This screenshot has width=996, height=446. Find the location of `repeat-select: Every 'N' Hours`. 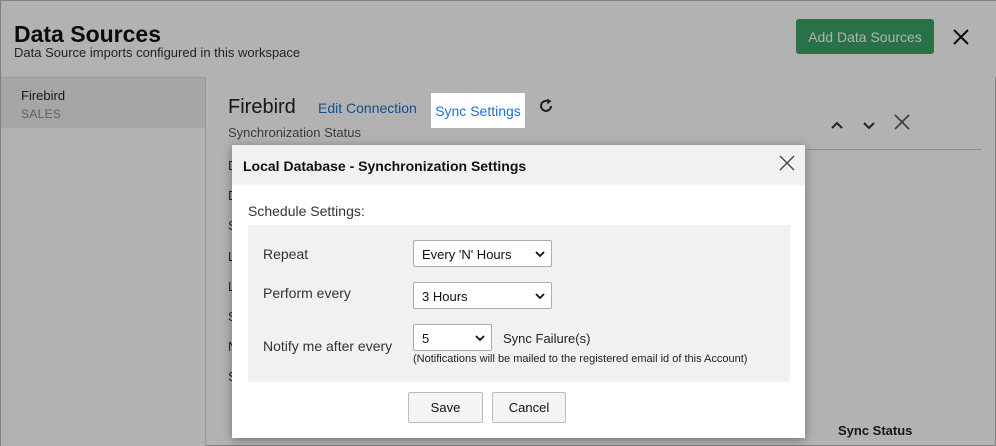

repeat-select: Every 'N' Hours is located at coordinates (482, 253).